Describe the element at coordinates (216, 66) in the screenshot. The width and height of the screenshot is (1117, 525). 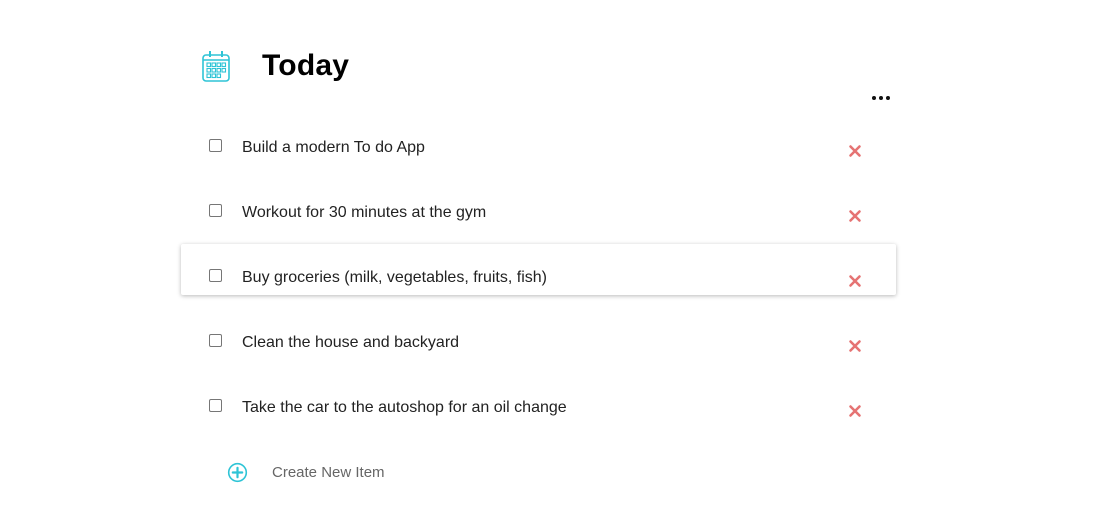
I see `calendar-icon` at that location.